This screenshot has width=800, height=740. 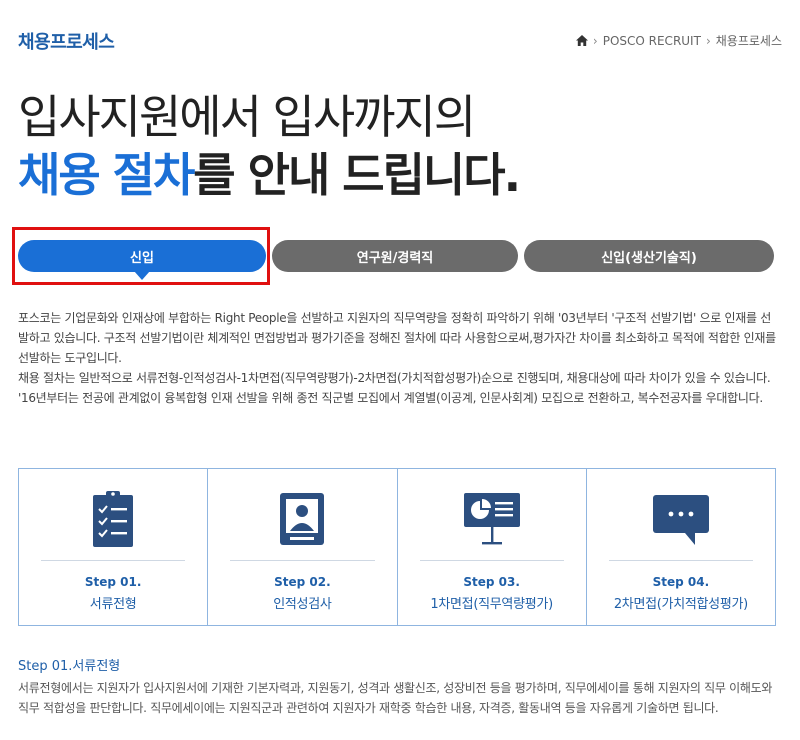 I want to click on step-card-3: Step 03. 1차면접(직무역량평가), so click(x=492, y=547).